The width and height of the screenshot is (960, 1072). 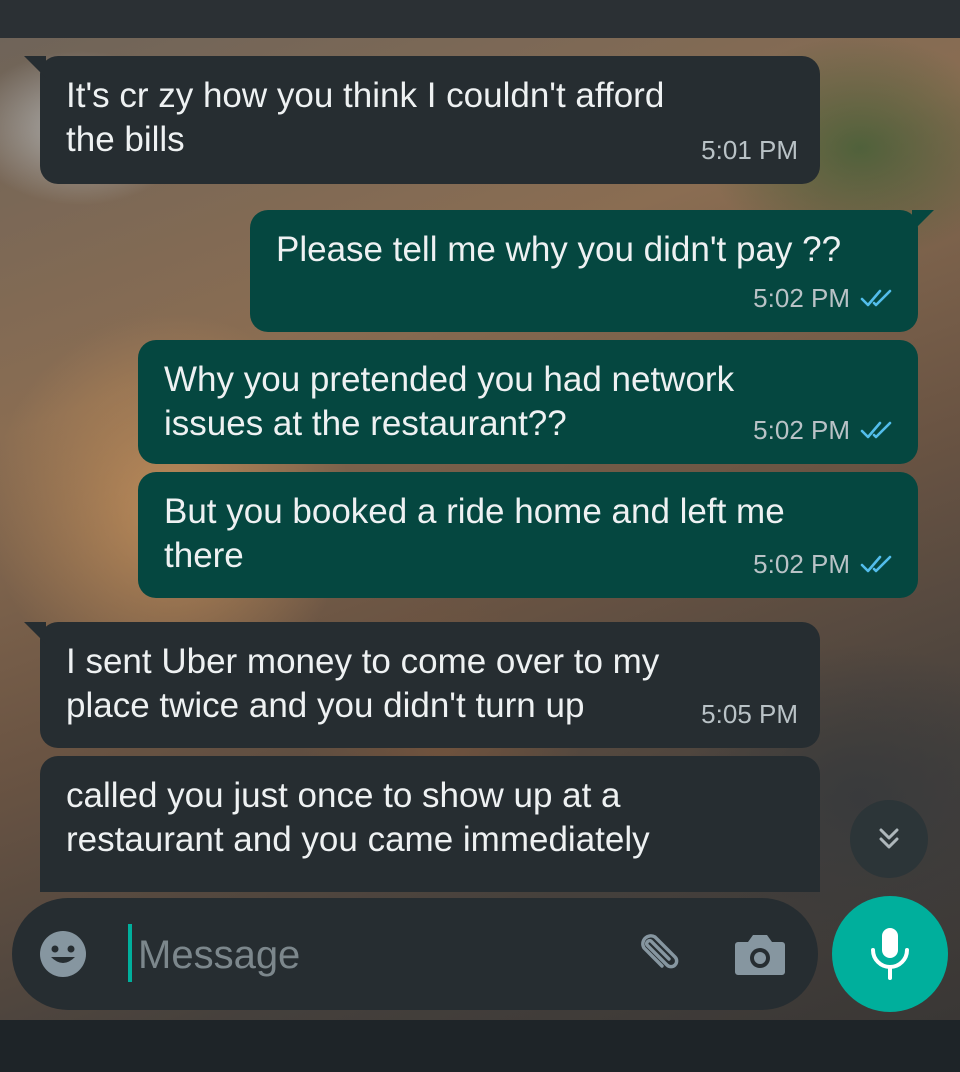 I want to click on attach-button, so click(x=655, y=955).